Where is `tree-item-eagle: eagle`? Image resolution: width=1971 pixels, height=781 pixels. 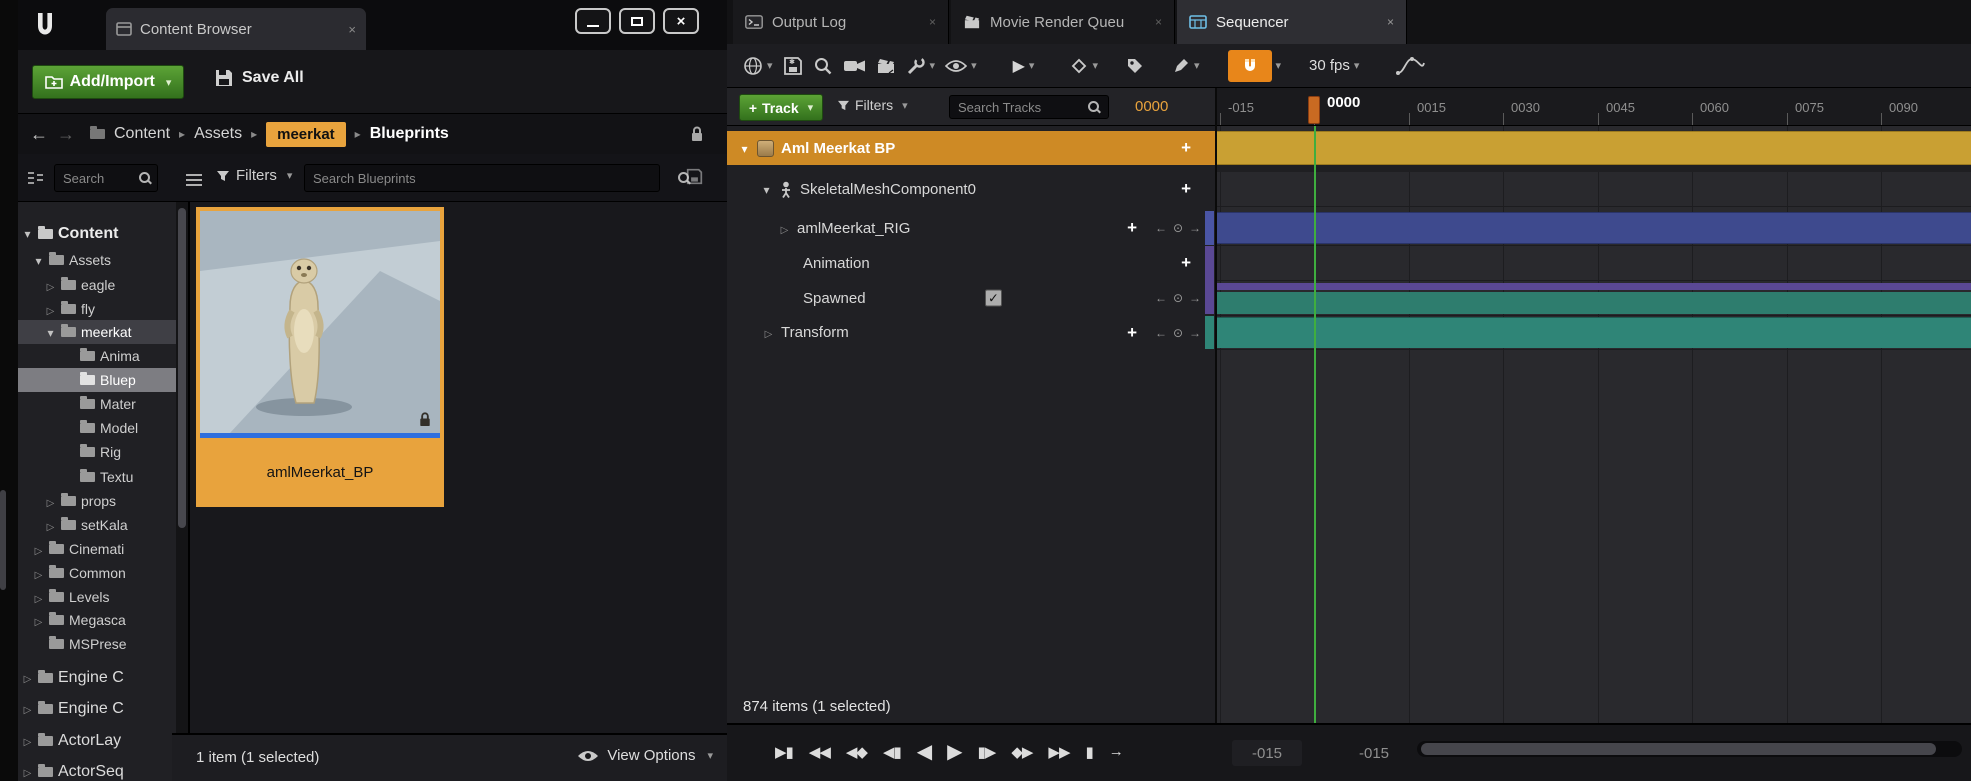
tree-item-eagle: eagle is located at coordinates (97, 285).